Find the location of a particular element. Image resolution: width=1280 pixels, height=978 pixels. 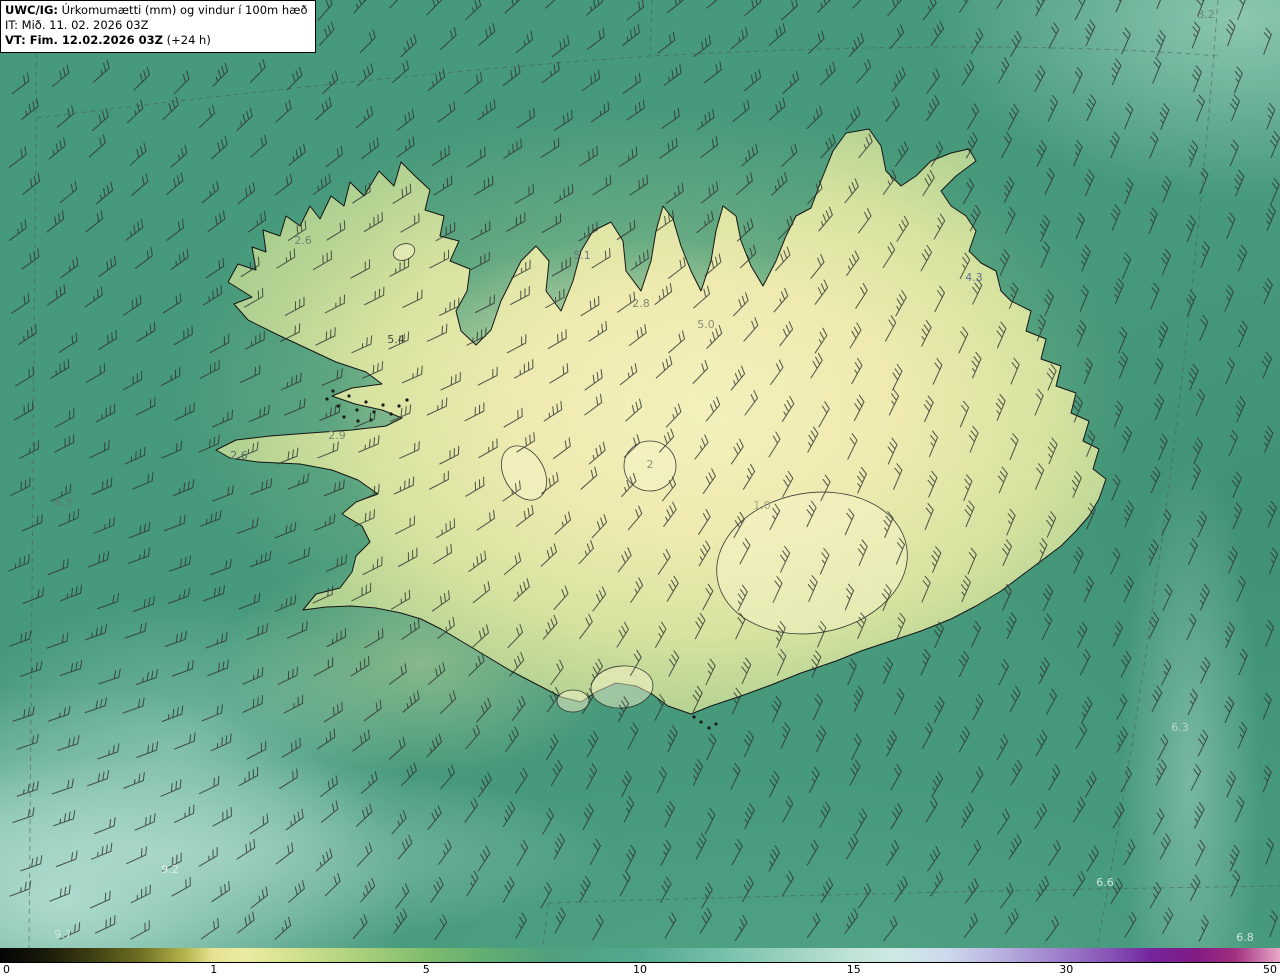

colorbar-tick: 15 is located at coordinates (853, 969).